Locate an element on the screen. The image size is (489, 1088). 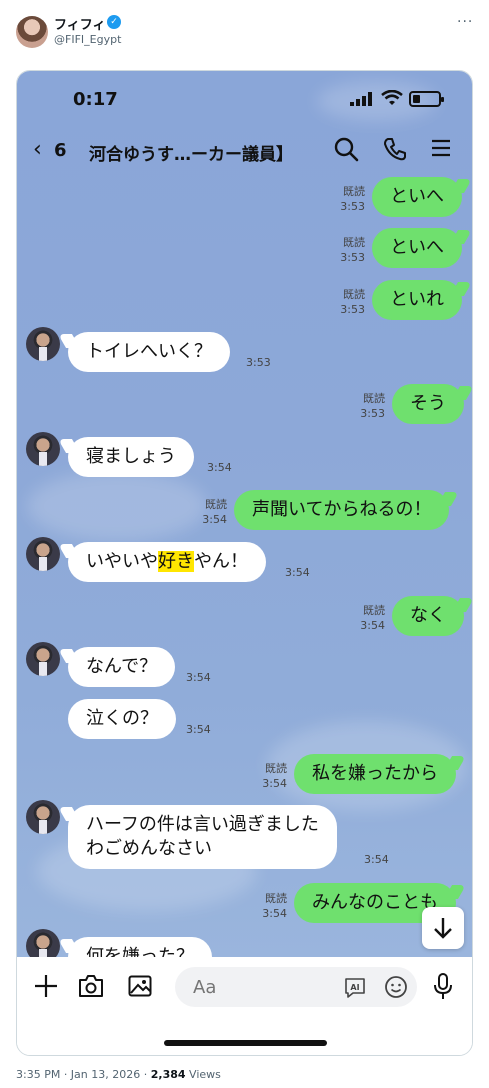
message-text-line: ハーフの件は言い過ぎました is located at coordinates (202, 824).